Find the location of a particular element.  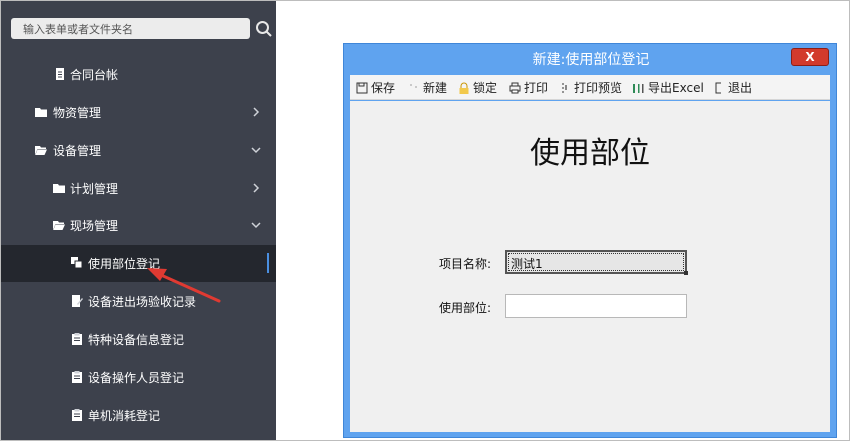

usage-location-field is located at coordinates (596, 306).